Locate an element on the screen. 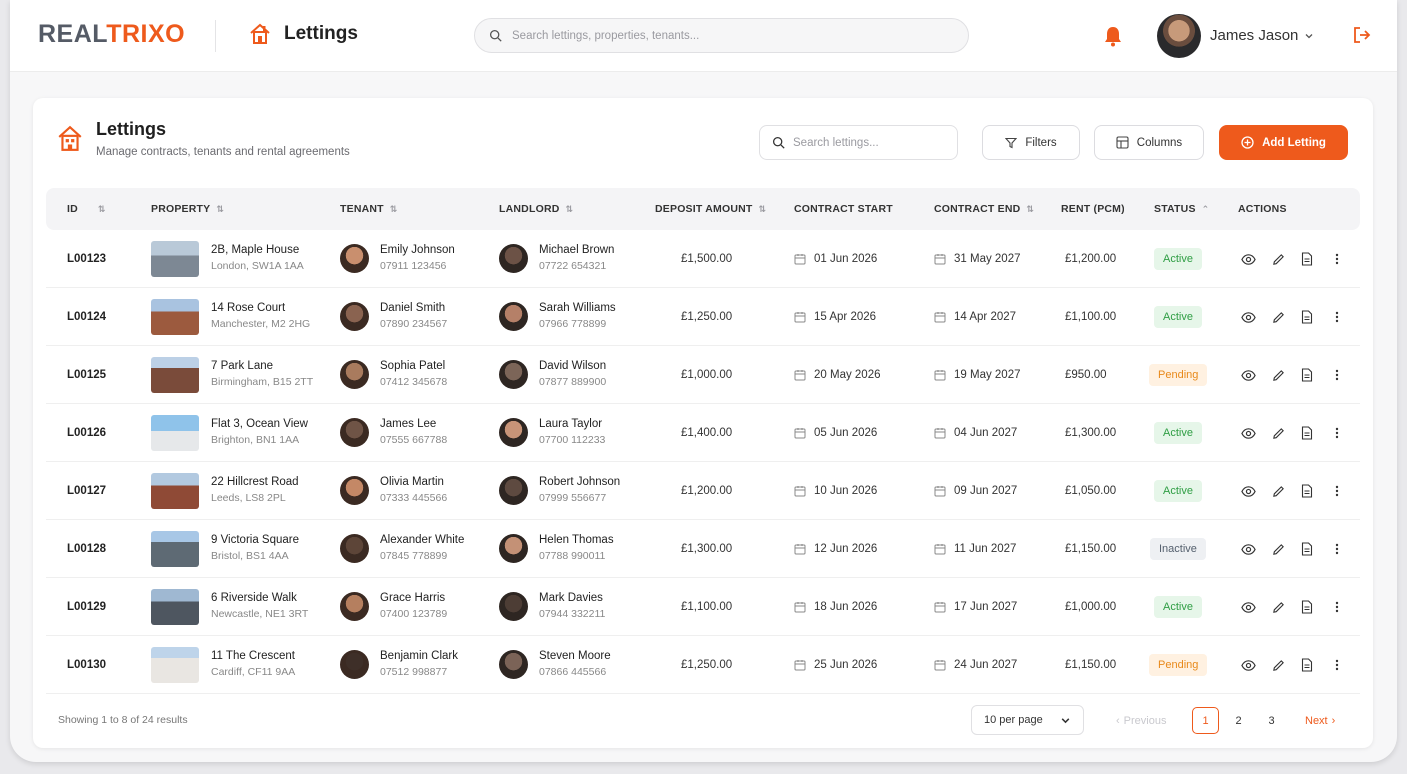 The height and width of the screenshot is (774, 1407). page-button-2: 2 is located at coordinates (1238, 720).